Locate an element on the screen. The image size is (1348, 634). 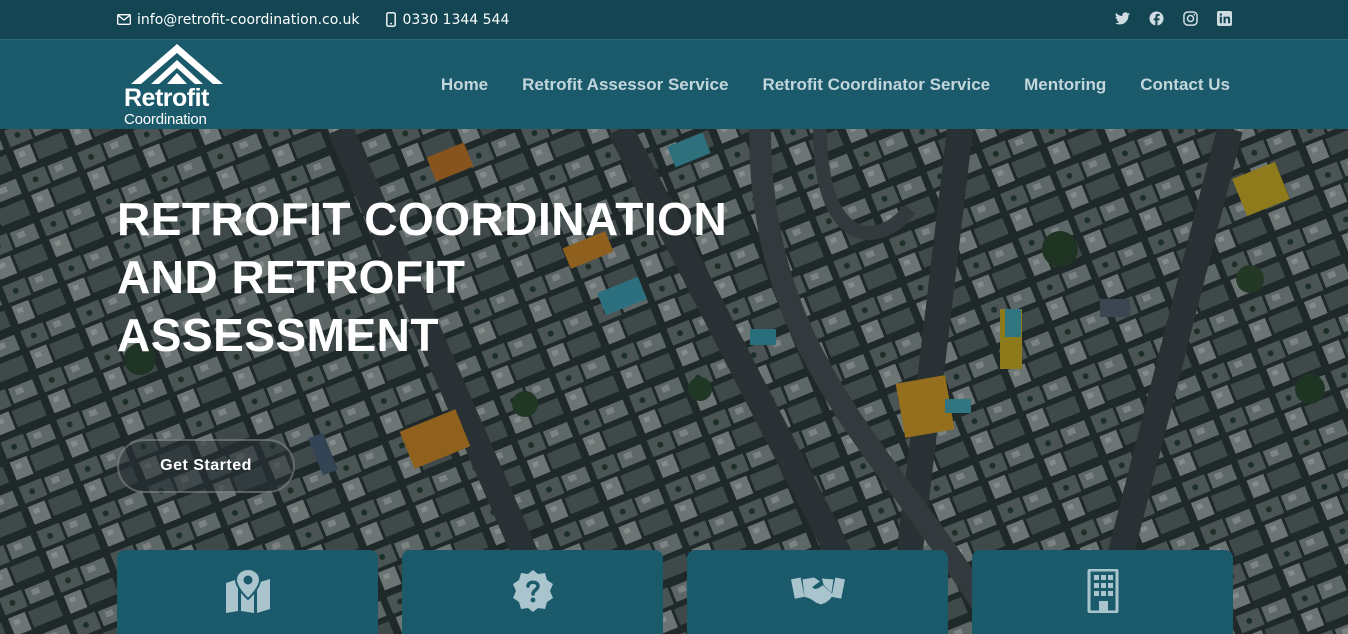
nav-retrofit-assessor-service: Retrofit Assessor Service is located at coordinates (625, 85).